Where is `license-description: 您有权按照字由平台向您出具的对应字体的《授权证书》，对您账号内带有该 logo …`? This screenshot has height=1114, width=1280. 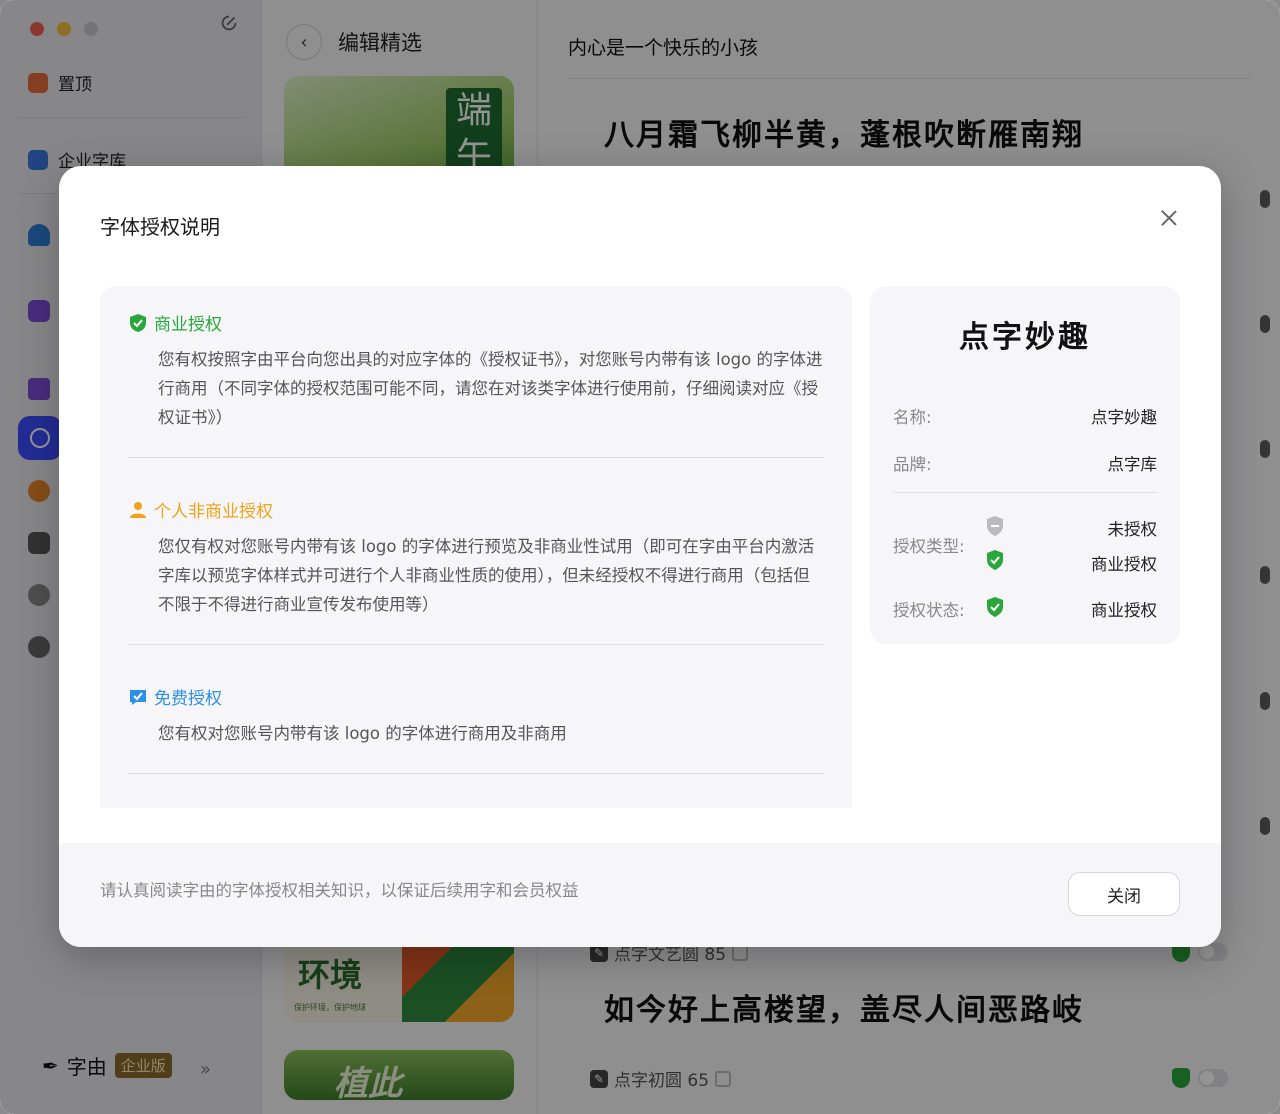
license-description: 您有权按照字由平台向您出具的对应字体的《授权证书》，对您账号内带有该 logo … is located at coordinates (490, 388).